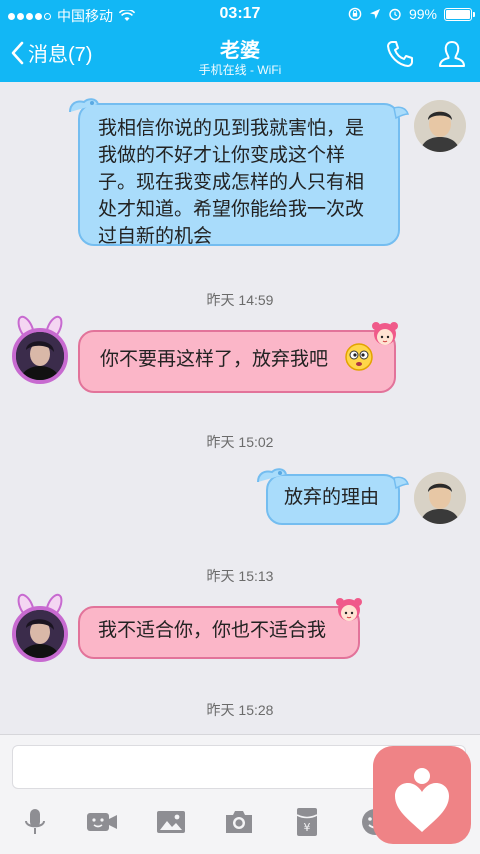 The image size is (480, 854). What do you see at coordinates (240, 710) in the screenshot?
I see `message-timestamp: 昨天 15:28` at bounding box center [240, 710].